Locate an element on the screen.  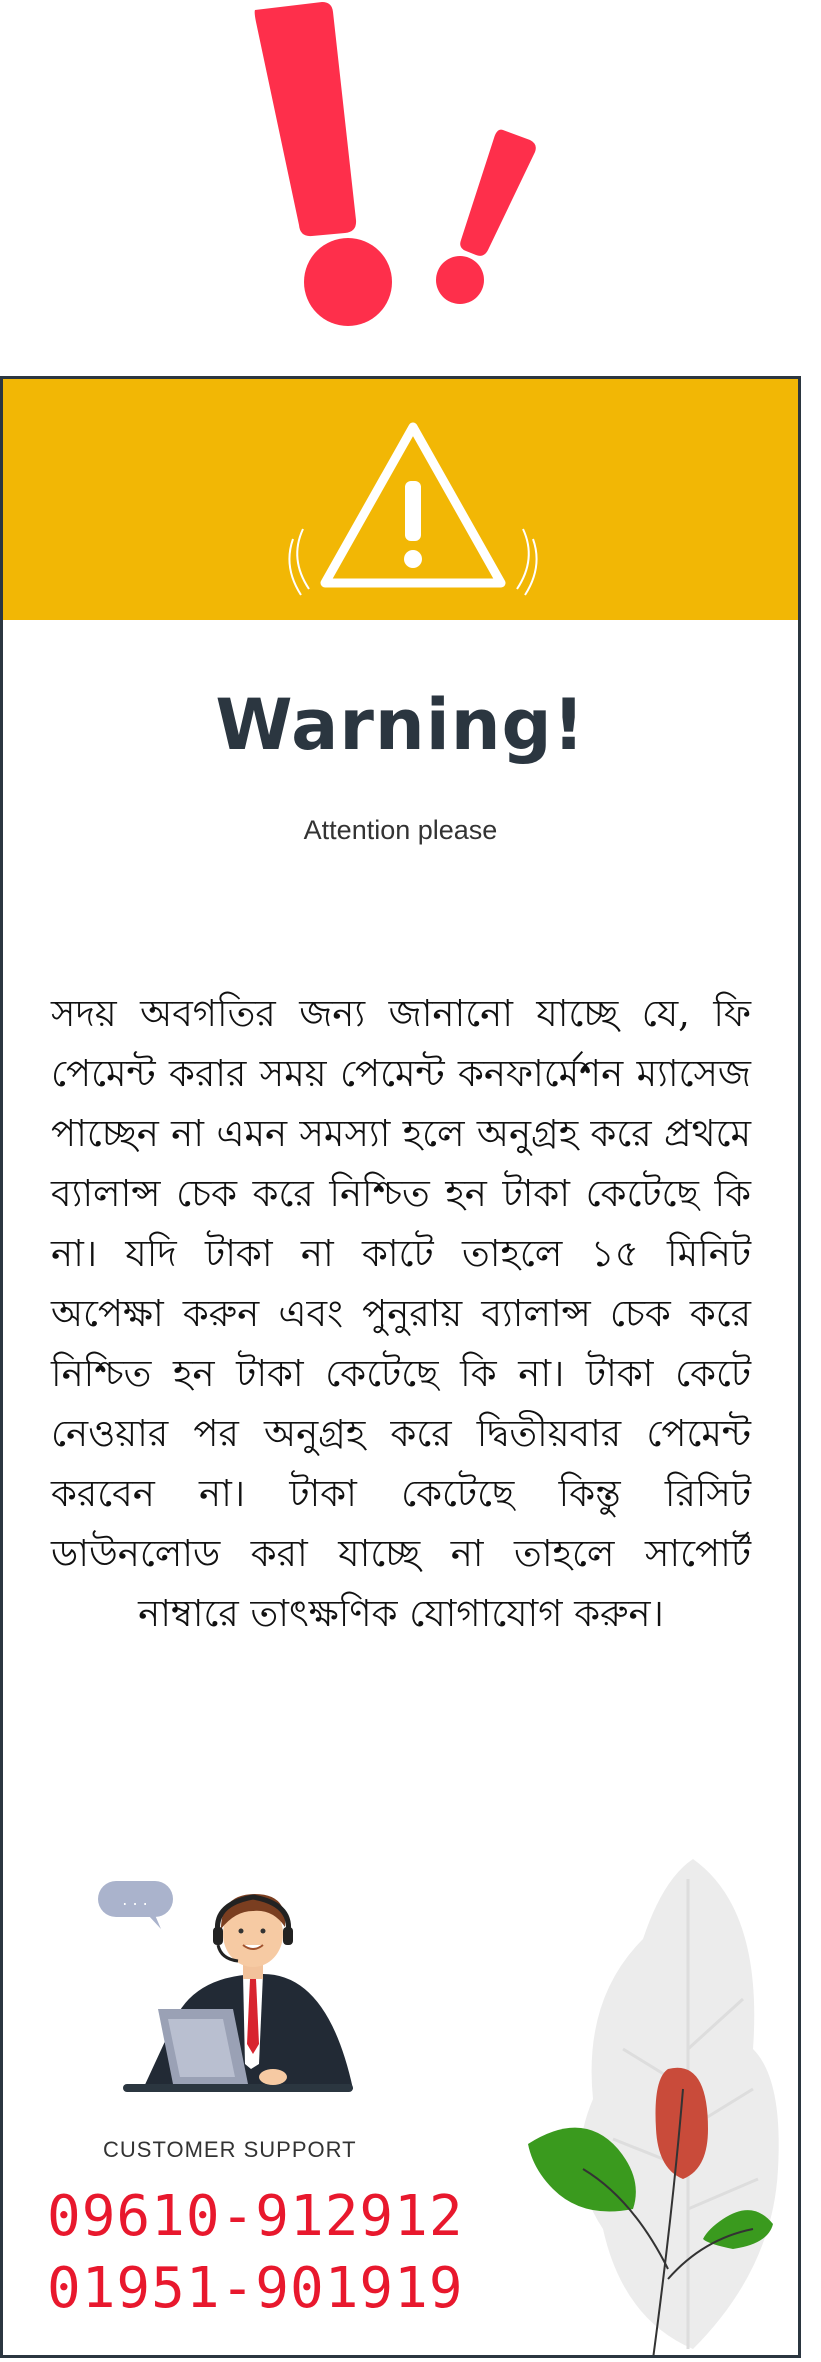
support-phone-1: 09610-912912 is located at coordinates (255, 2216).